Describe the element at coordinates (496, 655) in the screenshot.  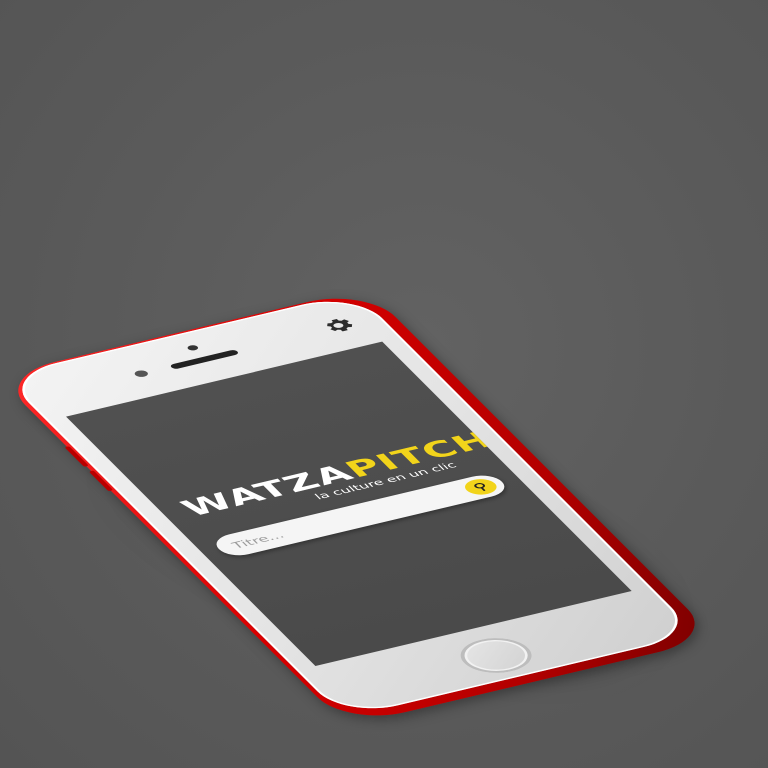
I see `home-button` at that location.